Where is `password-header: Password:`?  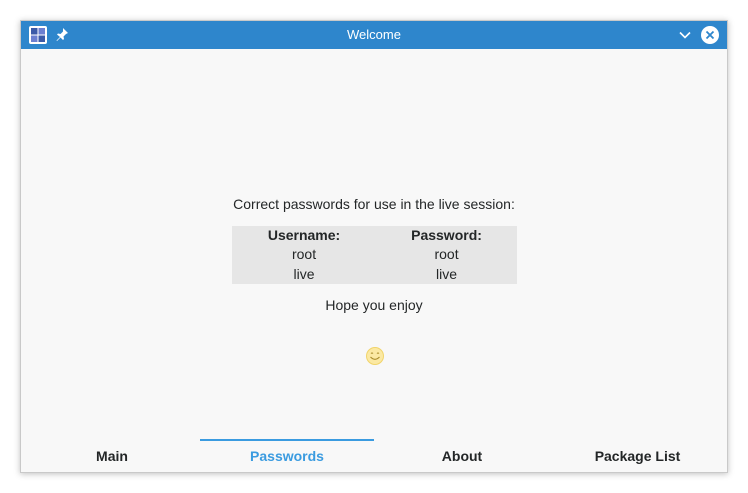
password-header: Password: is located at coordinates (446, 235).